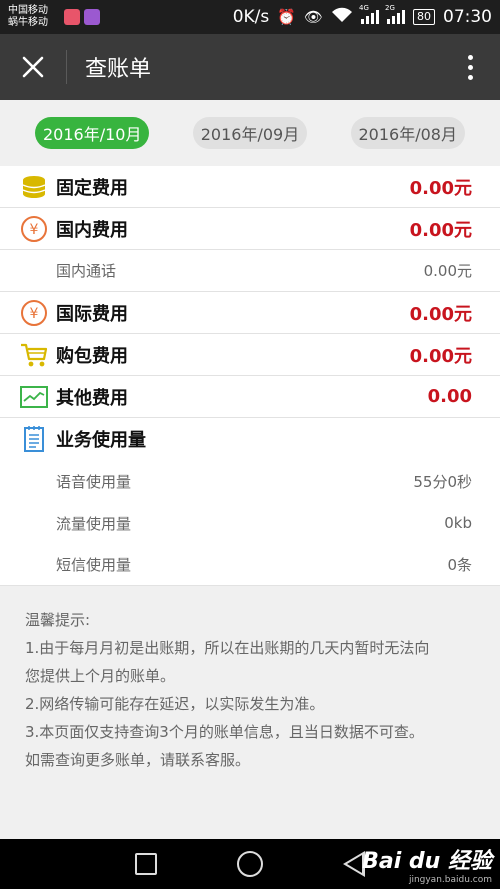  What do you see at coordinates (424, 17) in the screenshot?
I see `battery-indicator: 80` at bounding box center [424, 17].